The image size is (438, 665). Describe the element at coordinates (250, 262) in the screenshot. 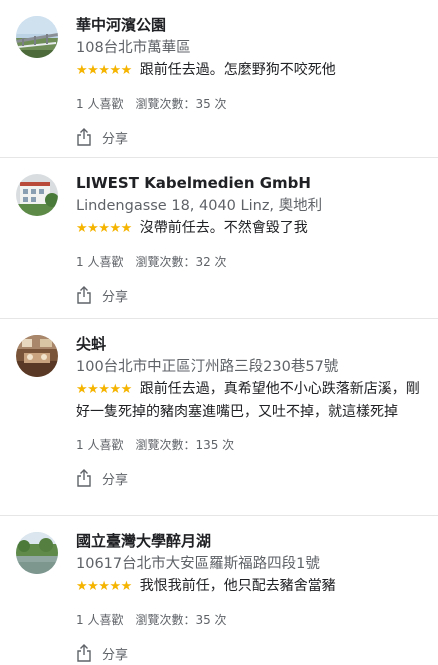

I see `review-stats: 1 人喜歡 瀏覽次數：32 次` at that location.